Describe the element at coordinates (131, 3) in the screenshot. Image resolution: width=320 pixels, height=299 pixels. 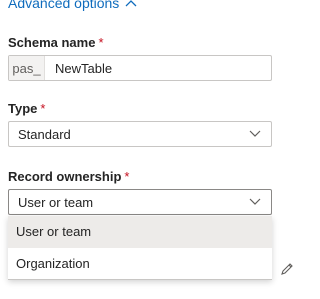
I see `chevron-up-icon` at that location.